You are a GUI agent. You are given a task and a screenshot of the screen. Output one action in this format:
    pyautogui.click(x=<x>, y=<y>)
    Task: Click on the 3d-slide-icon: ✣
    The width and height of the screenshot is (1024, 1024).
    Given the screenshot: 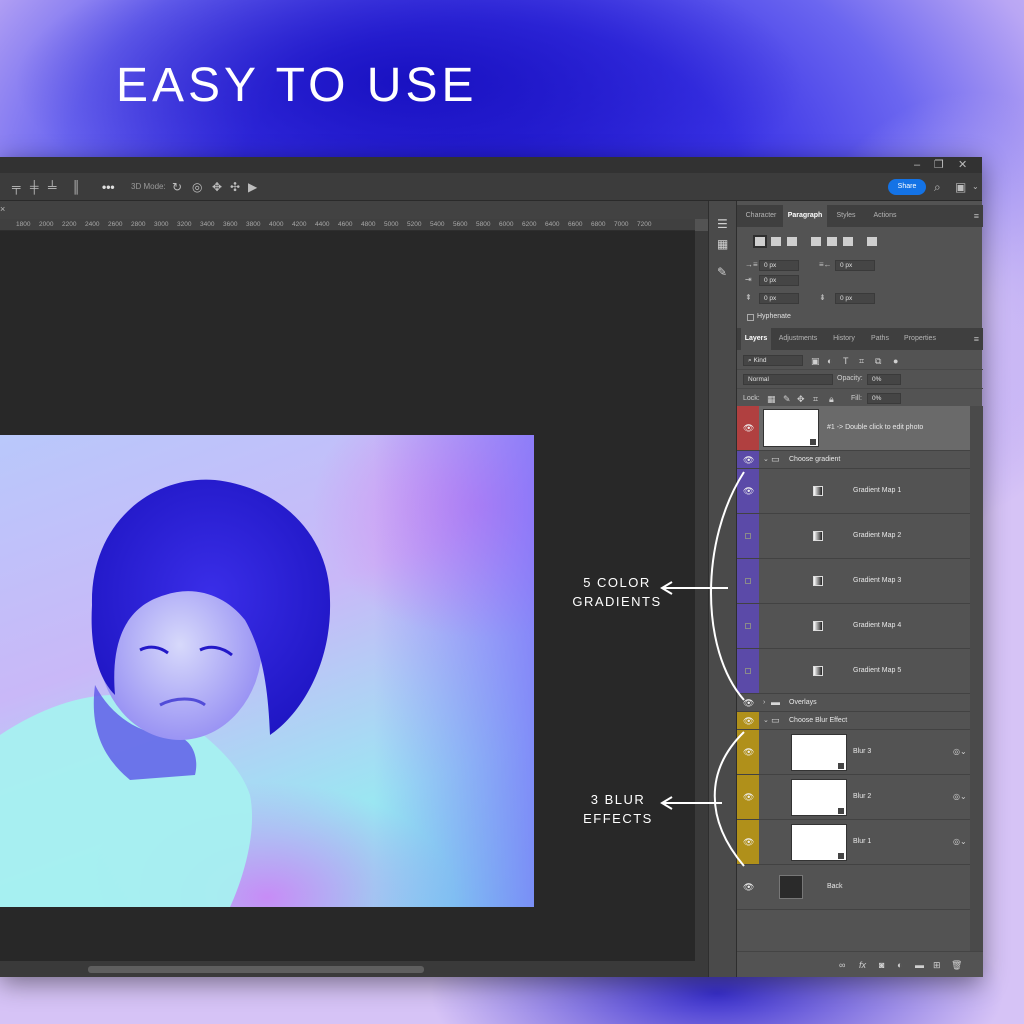 What is the action you would take?
    pyautogui.click(x=235, y=187)
    